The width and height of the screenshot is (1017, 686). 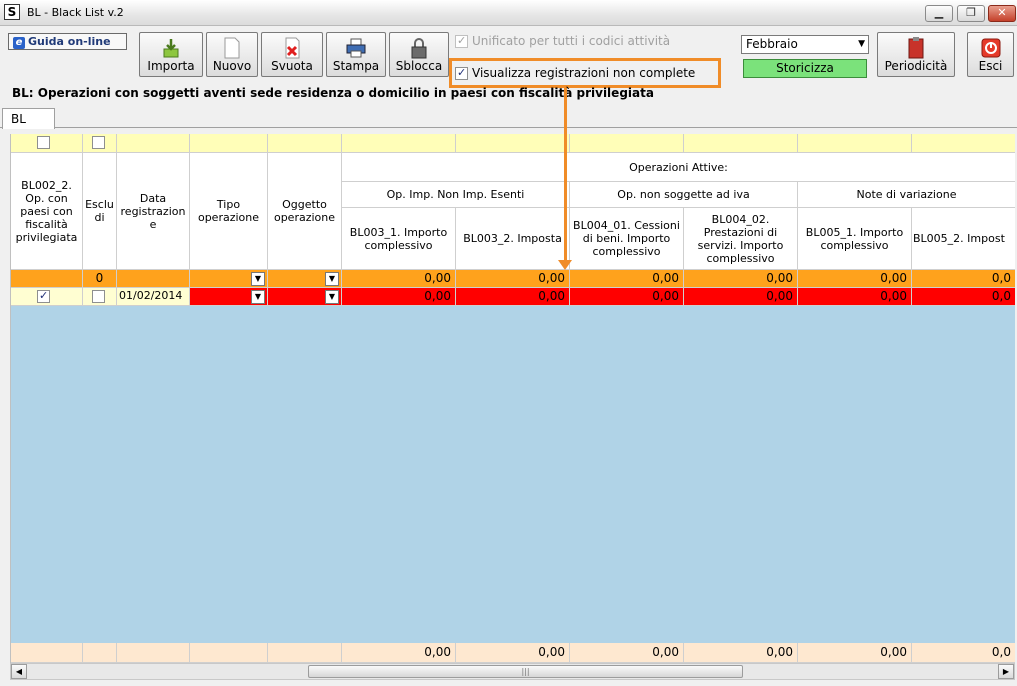 I want to click on header-tipo-operazione: Tipo operazione, so click(x=229, y=211).